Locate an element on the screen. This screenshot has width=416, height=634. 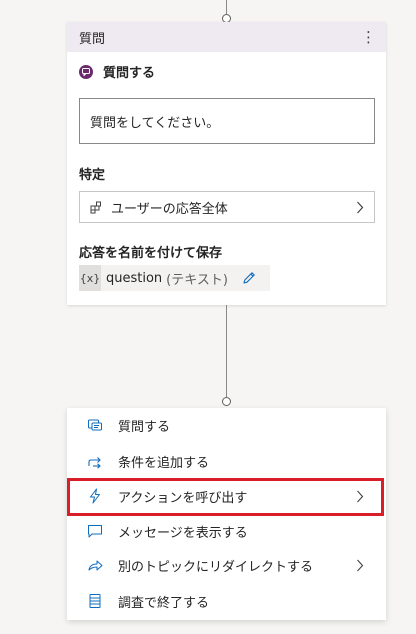
question-icon is located at coordinates (95, 425).